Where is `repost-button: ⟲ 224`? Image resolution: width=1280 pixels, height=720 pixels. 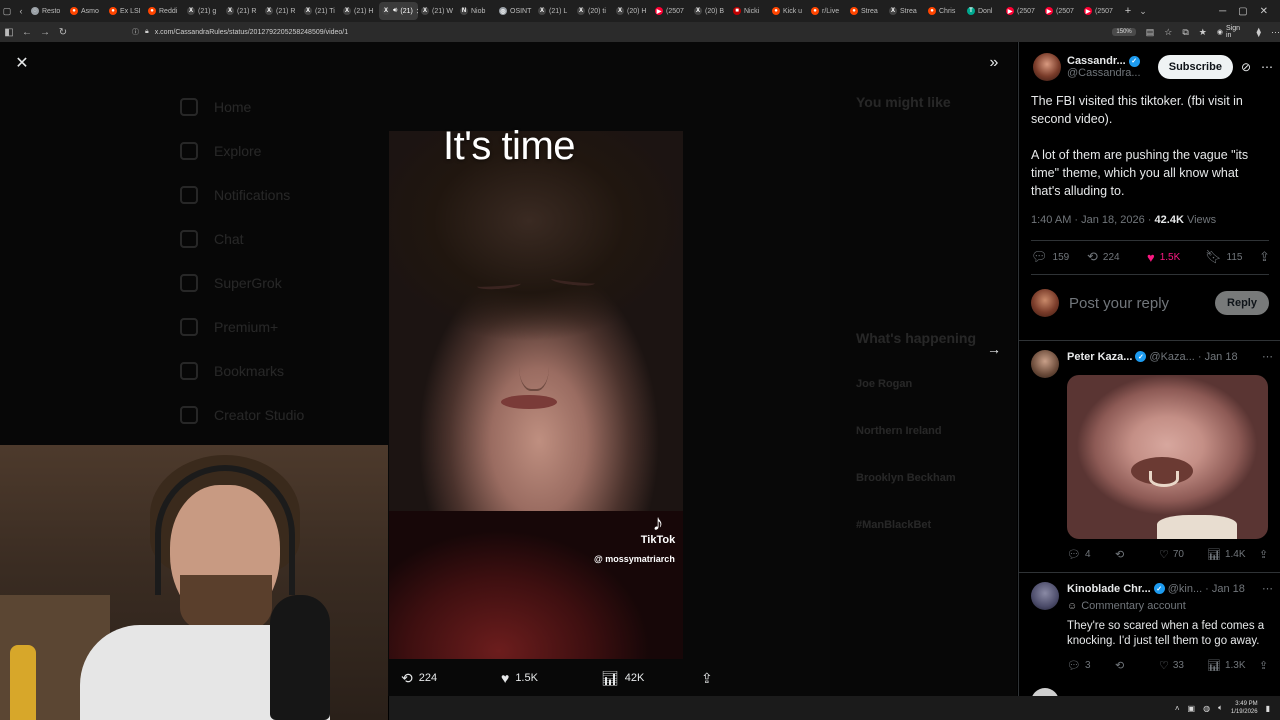
repost-button: ⟲ 224 is located at coordinates (1117, 257).